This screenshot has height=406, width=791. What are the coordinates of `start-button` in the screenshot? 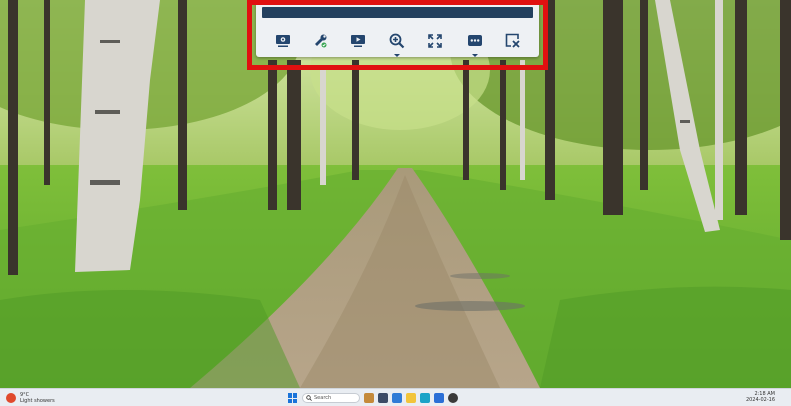 It's located at (293, 398).